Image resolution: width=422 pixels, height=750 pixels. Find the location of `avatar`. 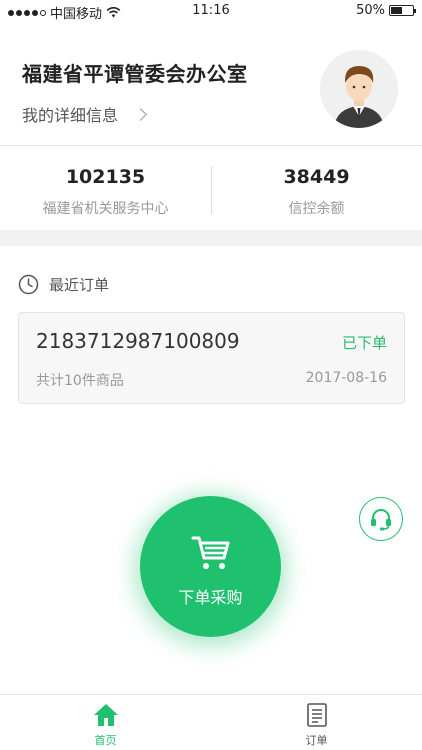

avatar is located at coordinates (359, 89).